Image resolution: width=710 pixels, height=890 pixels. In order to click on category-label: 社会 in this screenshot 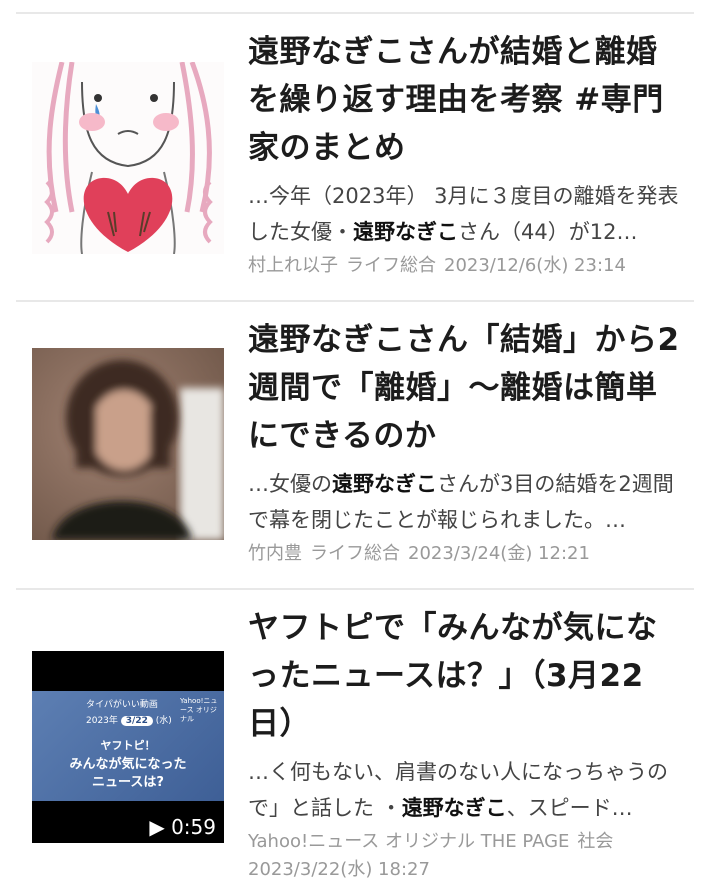, I will do `click(595, 841)`.